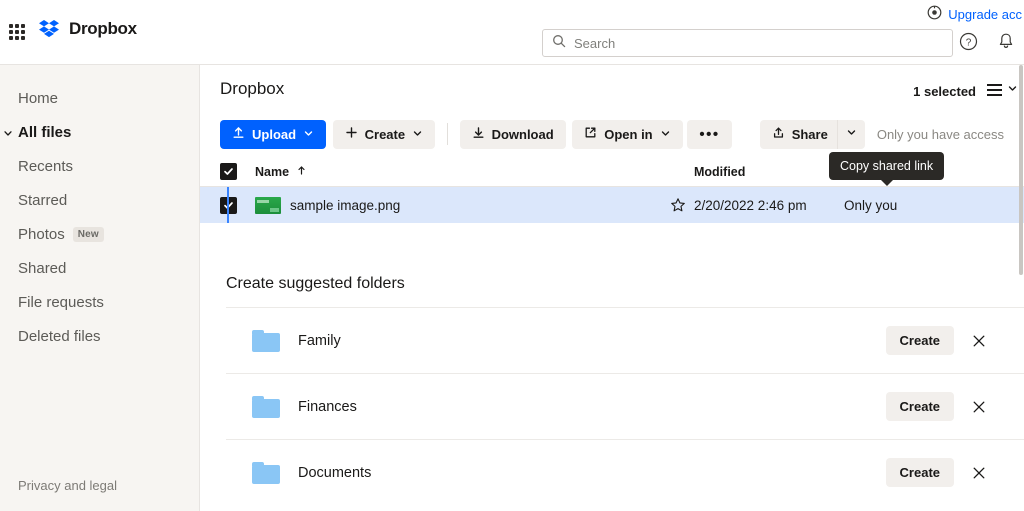 The height and width of the screenshot is (511, 1024). I want to click on search-bar, so click(747, 43).